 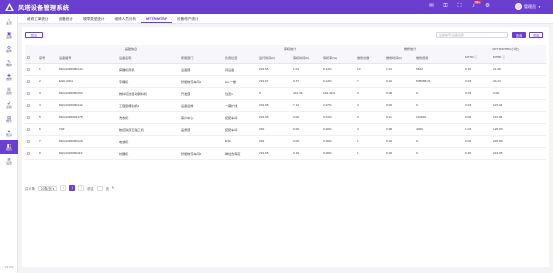 I want to click on sidebar-item: ✚ 维修, so click(x=9, y=77).